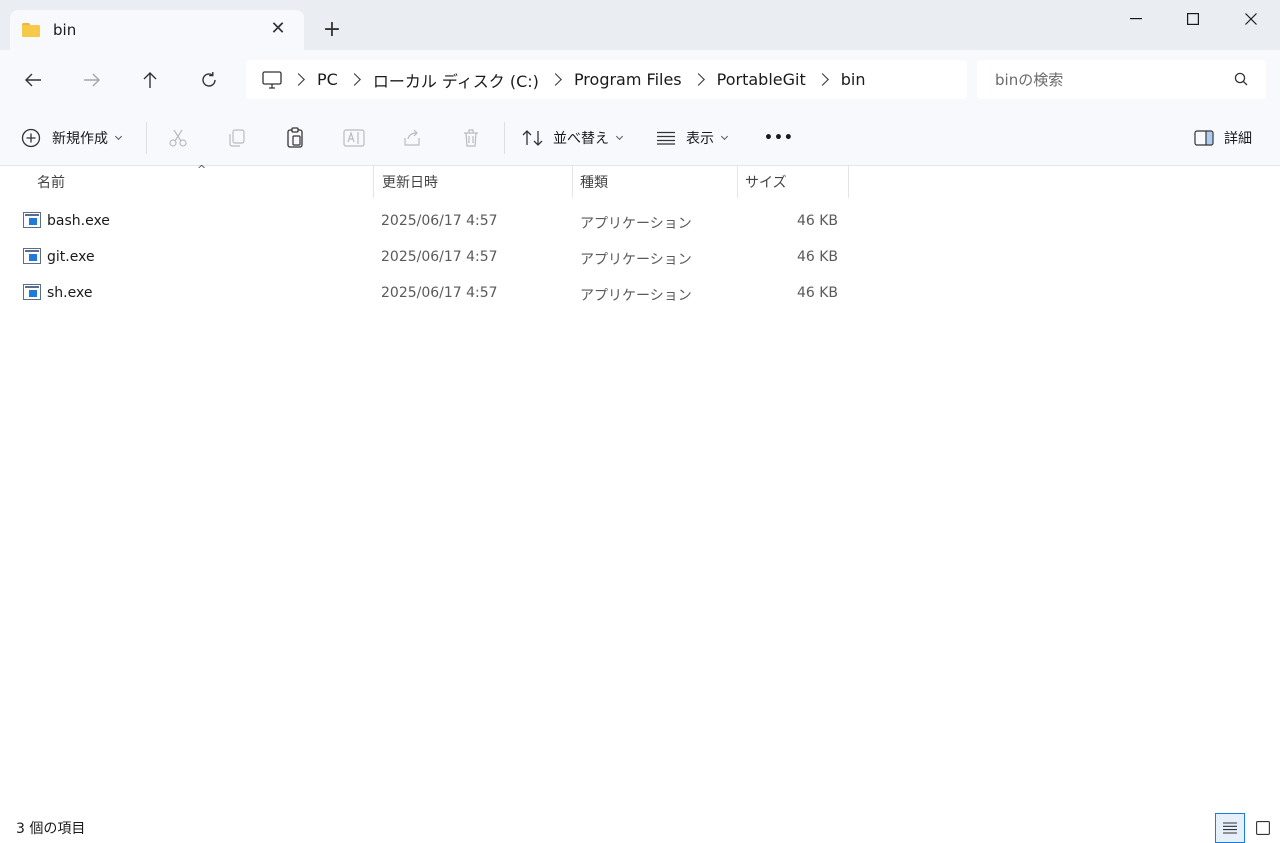  I want to click on column-header-date: 更新日時, so click(410, 182).